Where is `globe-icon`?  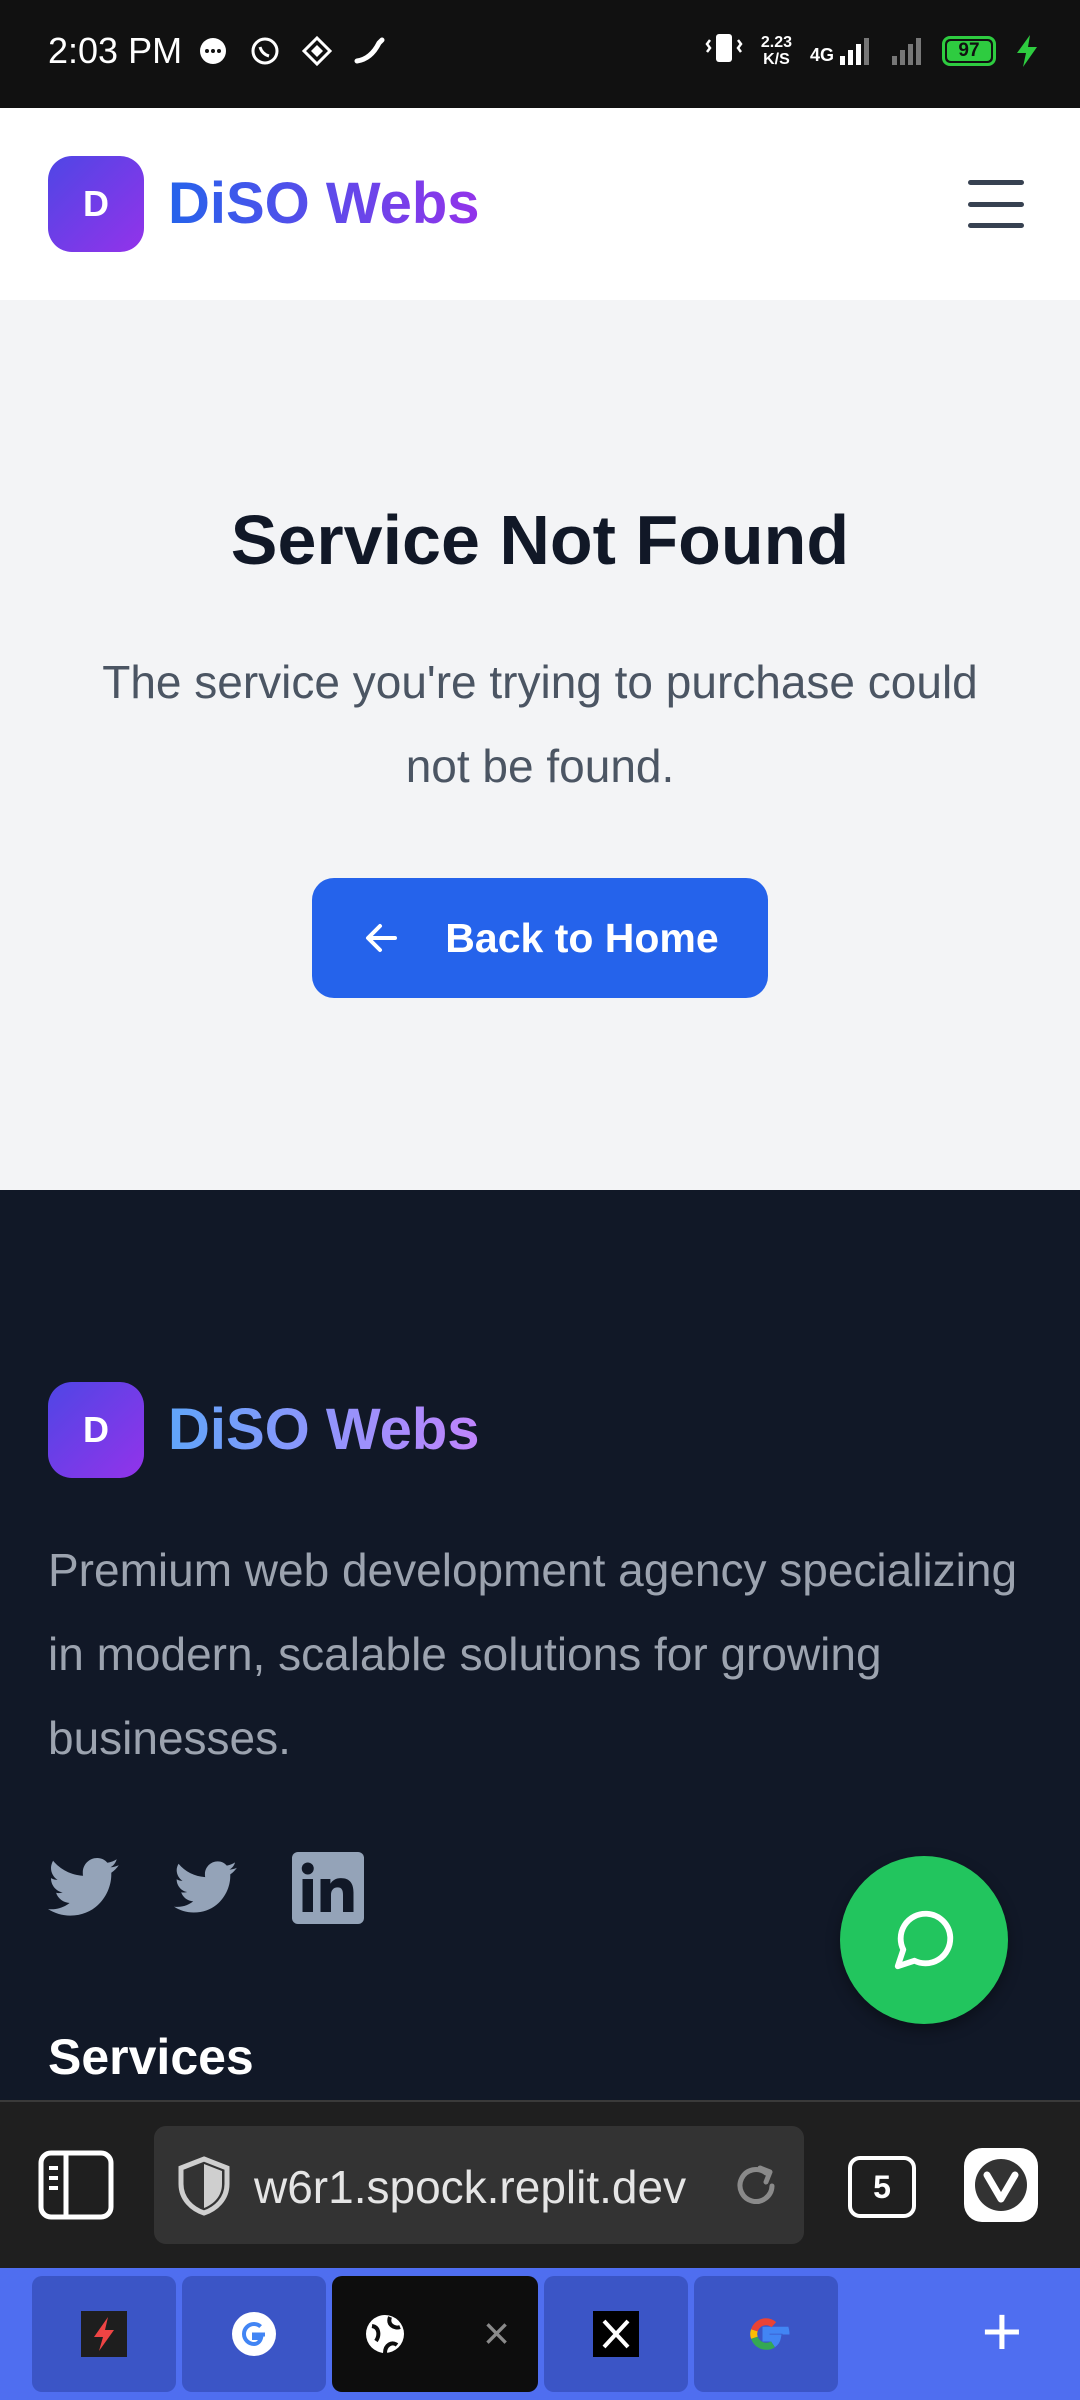 globe-icon is located at coordinates (385, 2334).